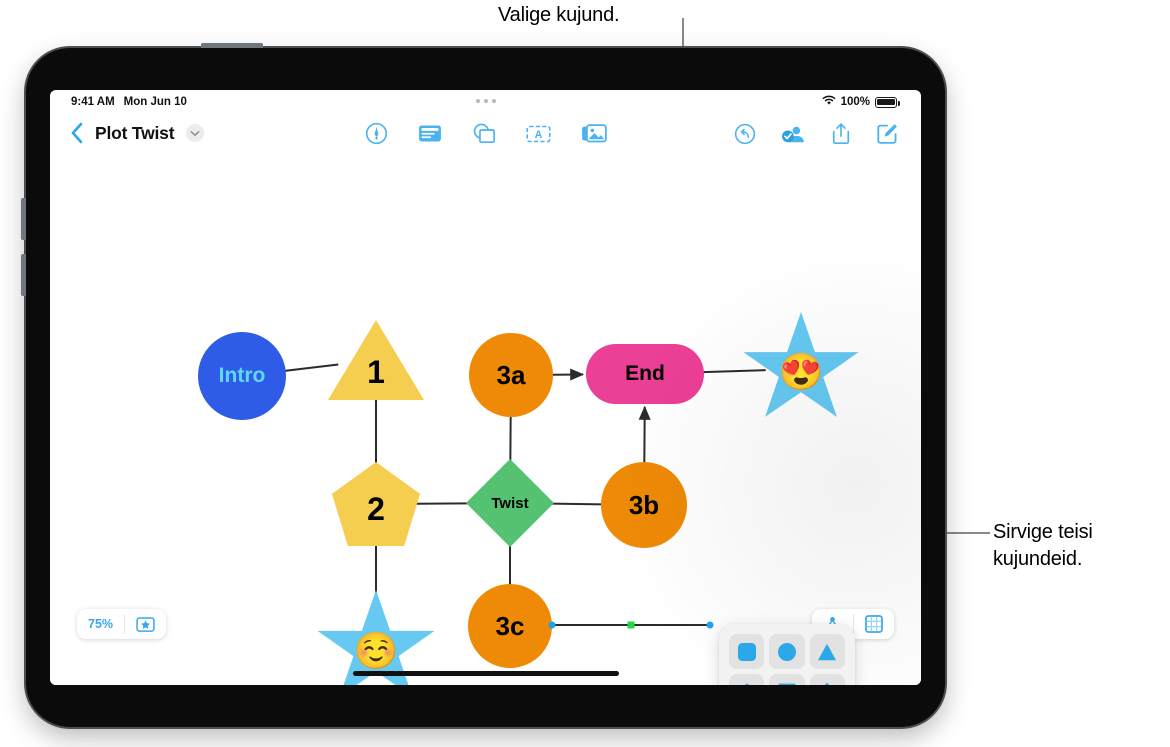 The width and height of the screenshot is (1170, 747). I want to click on draw-tool-icon, so click(376, 133).